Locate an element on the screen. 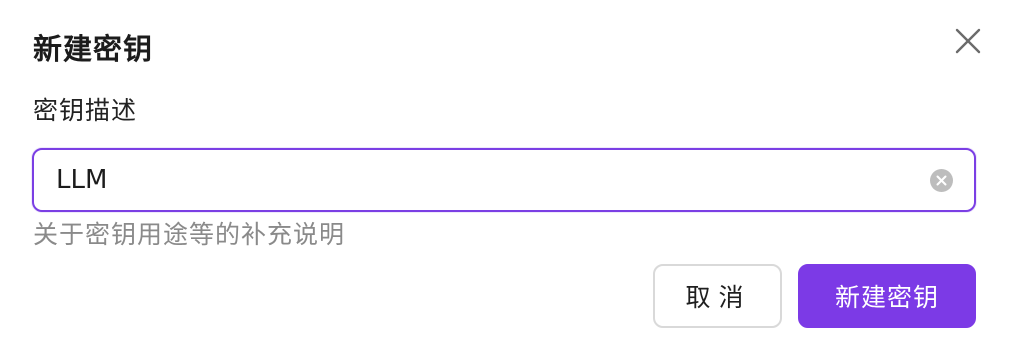 This screenshot has height=358, width=1010. close-button is located at coordinates (968, 41).